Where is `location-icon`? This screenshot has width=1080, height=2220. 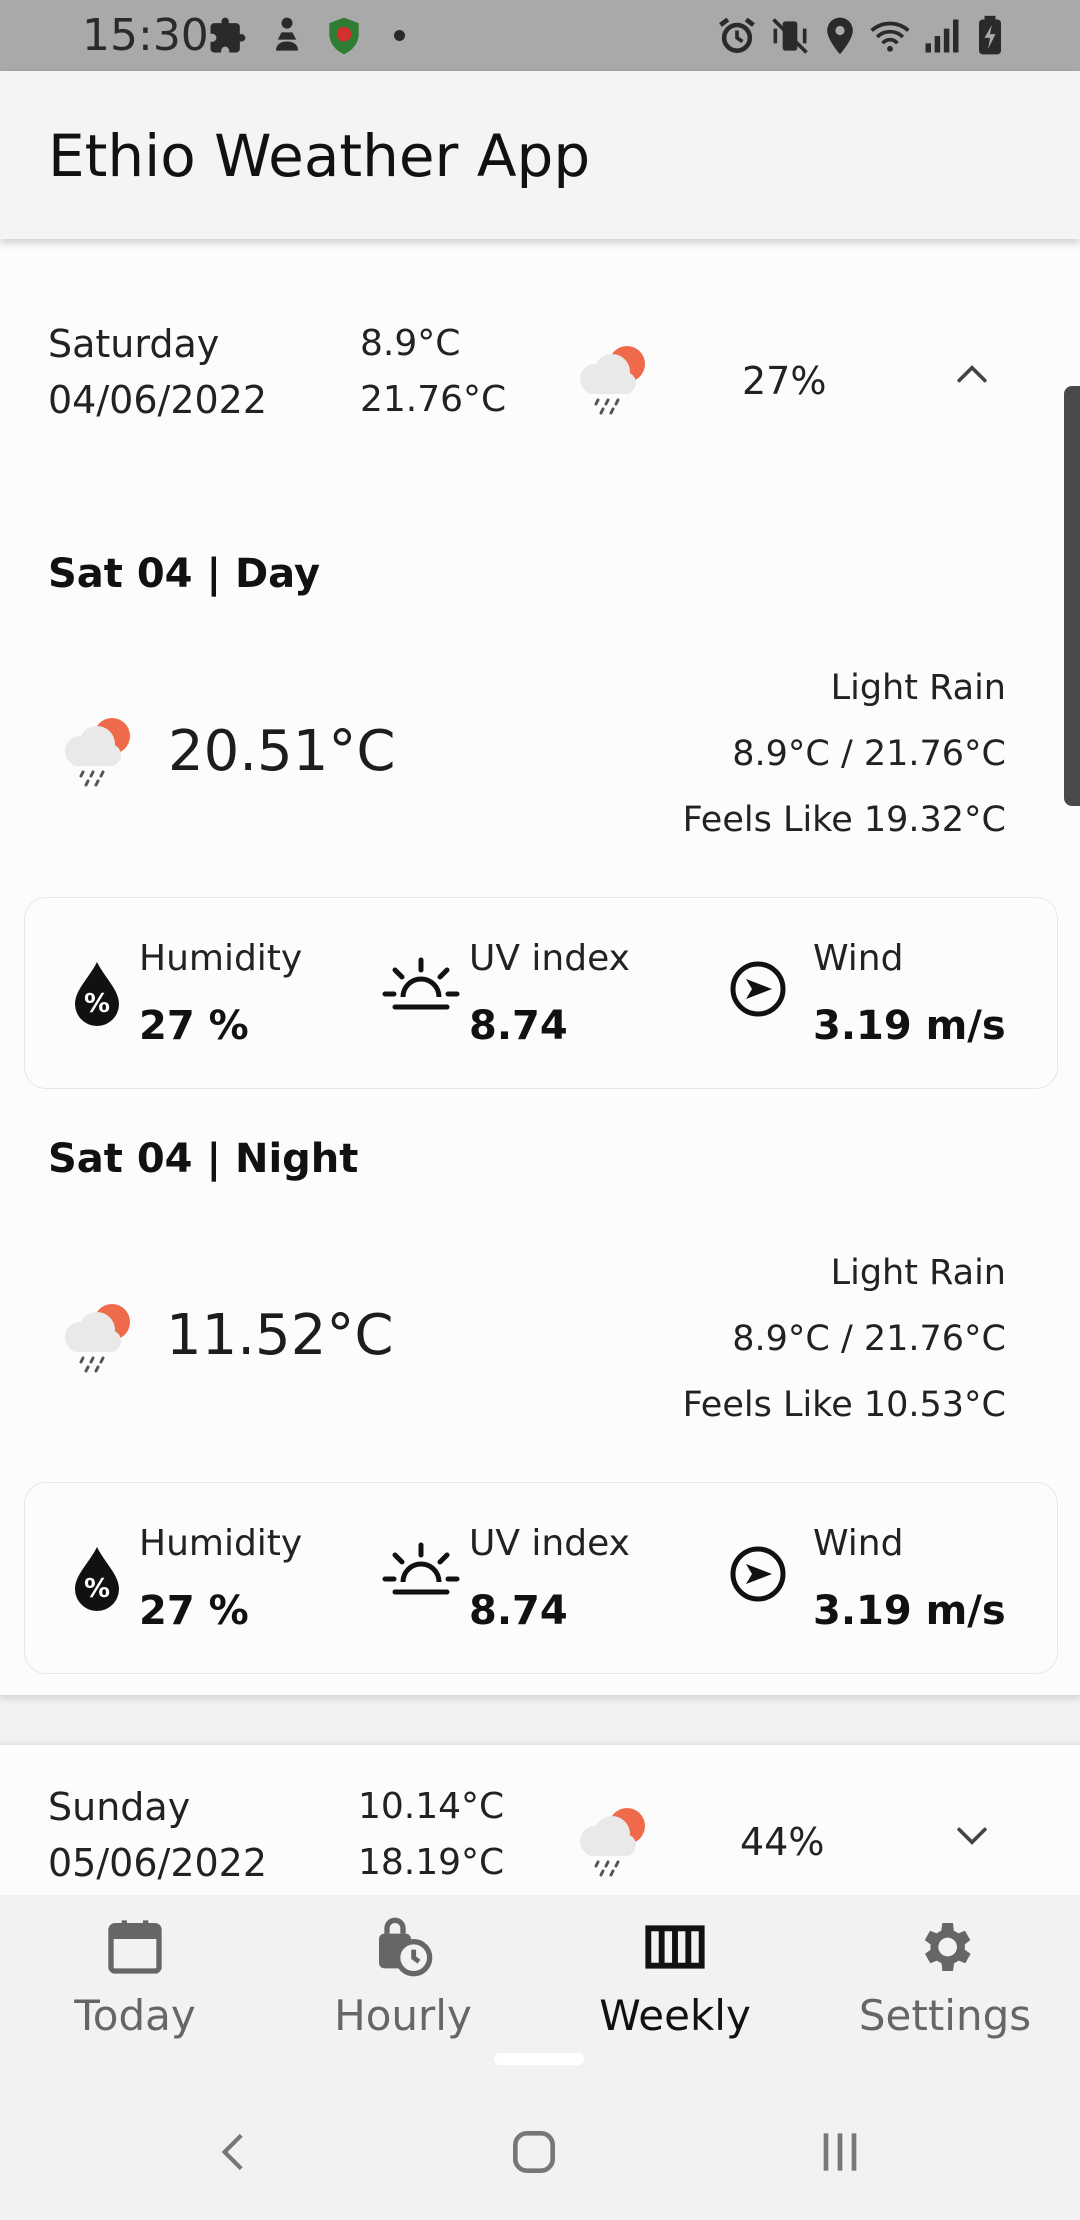
location-icon is located at coordinates (840, 36).